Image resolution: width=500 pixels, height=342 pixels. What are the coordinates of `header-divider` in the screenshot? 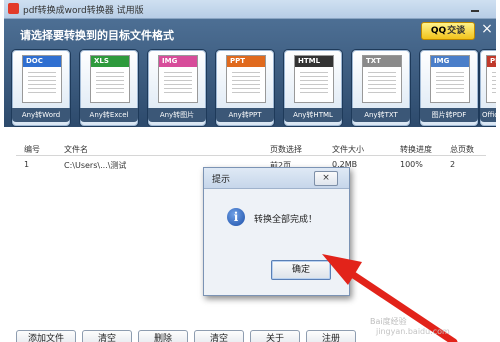 It's located at (251, 155).